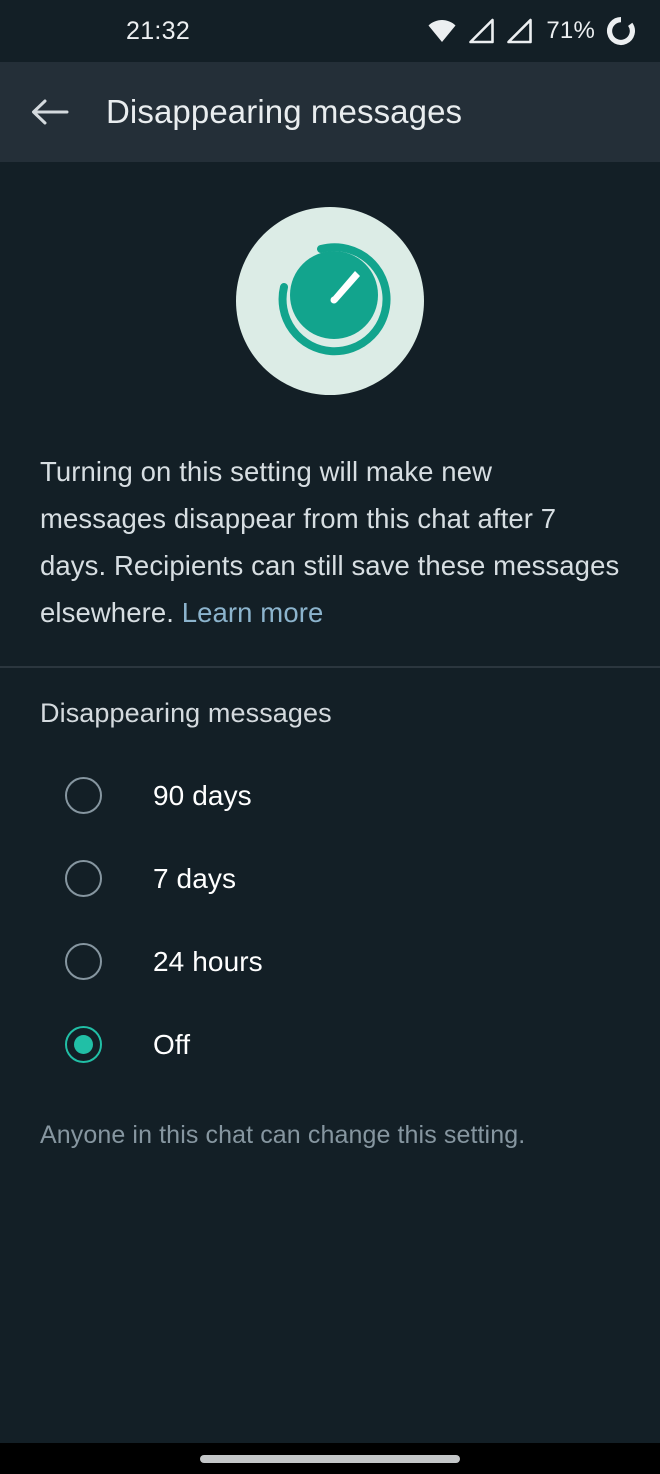 The image size is (660, 1474). I want to click on status-icons: 71%, so click(531, 31).